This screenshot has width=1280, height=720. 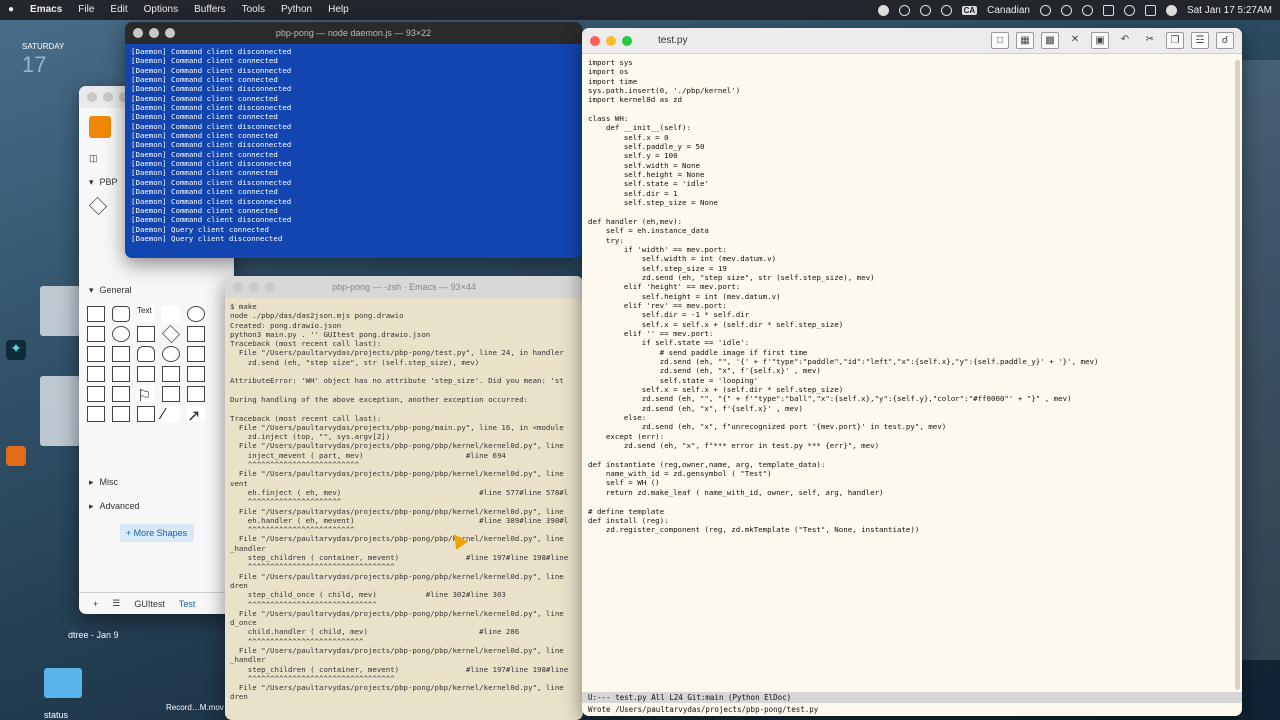 I want to click on text-shape-icon: Text, so click(x=146, y=314).